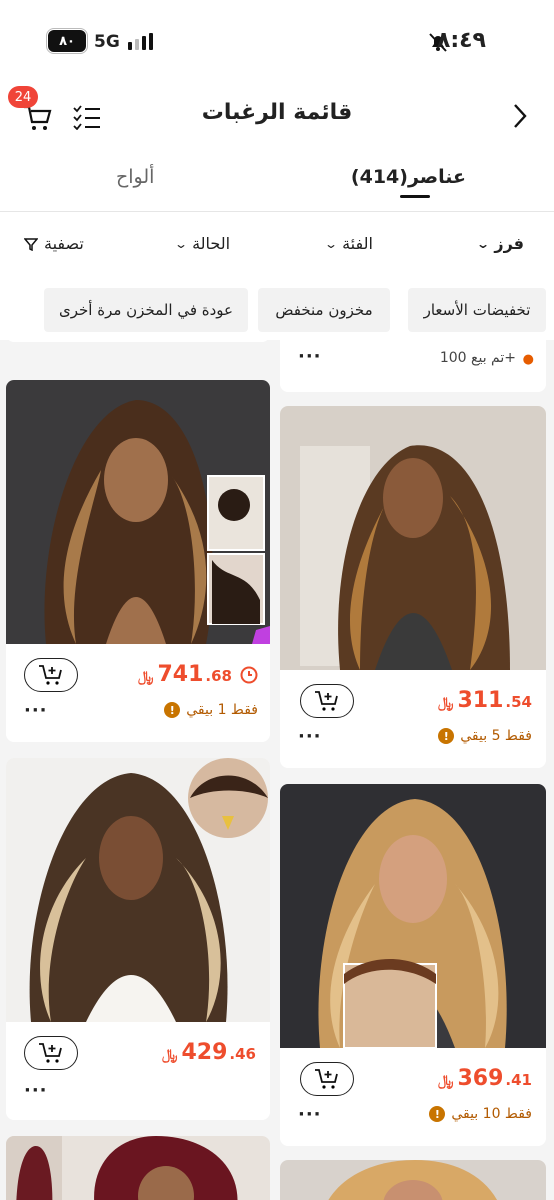 The image size is (554, 1200). I want to click on signal-icon, so click(140, 41).